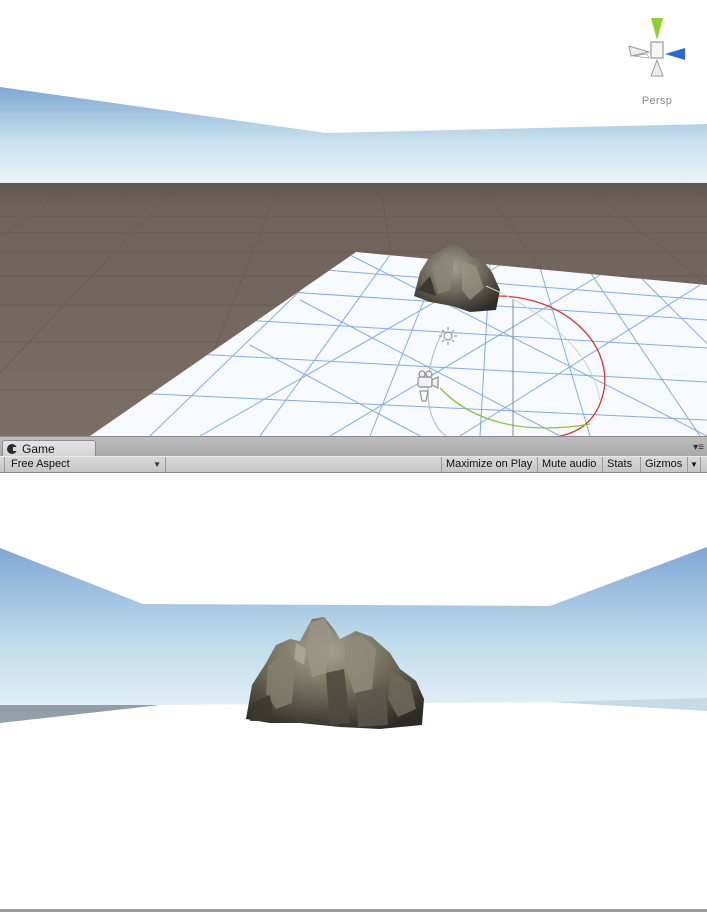  Describe the element at coordinates (621, 464) in the screenshot. I see `stats-button: Stats` at that location.